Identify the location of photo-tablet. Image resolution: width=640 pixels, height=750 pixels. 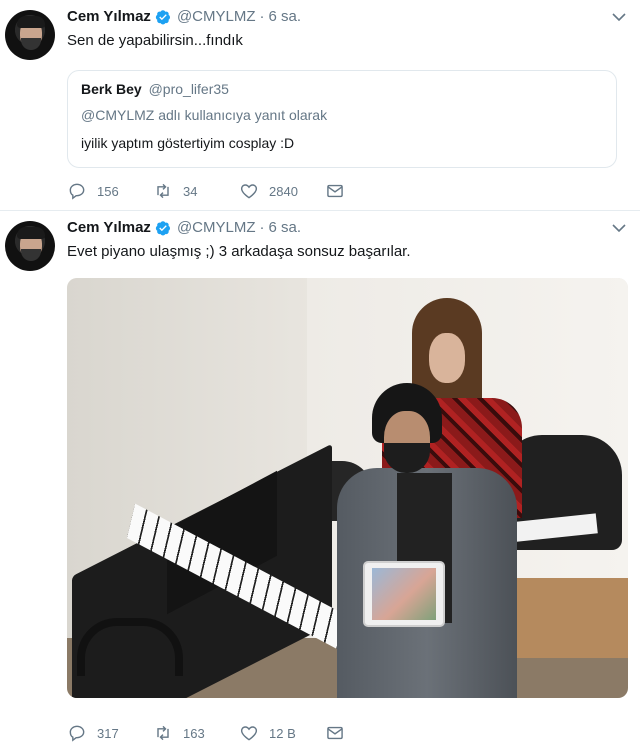
(404, 594).